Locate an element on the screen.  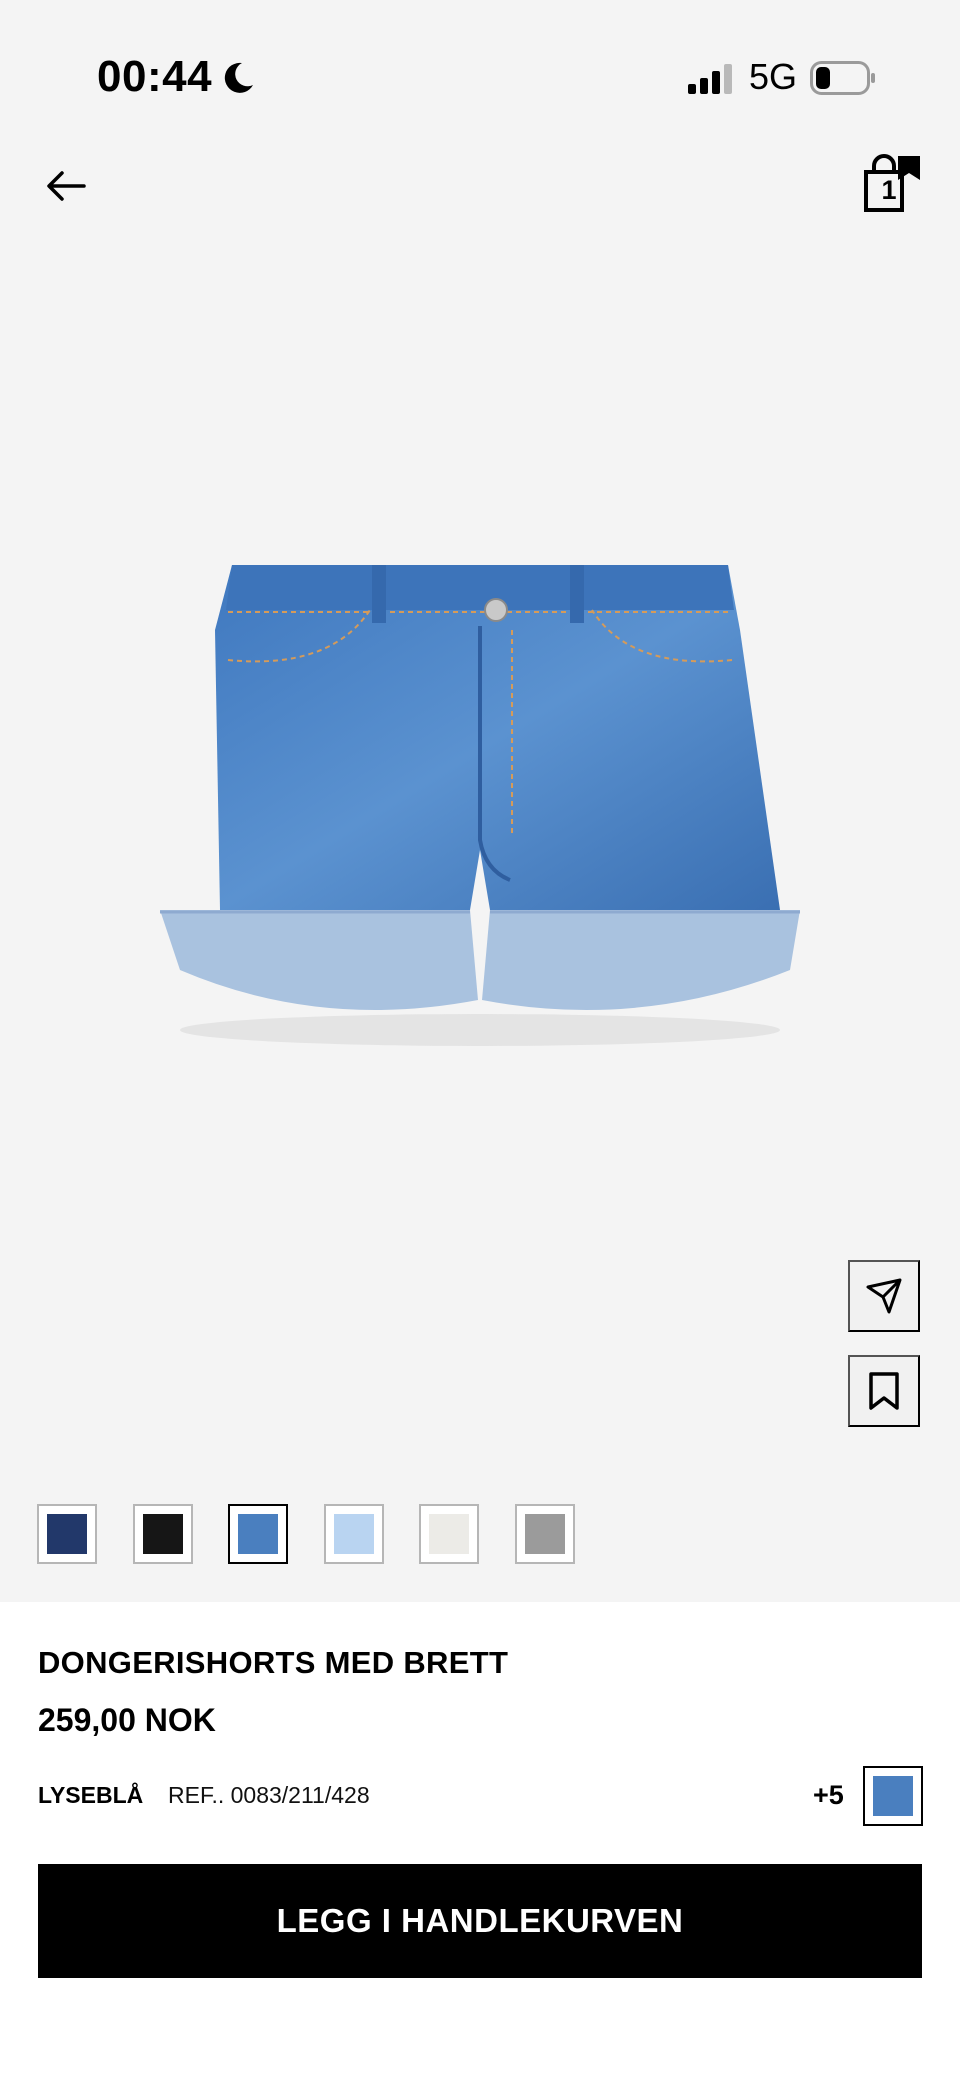
status-time: 00:44 is located at coordinates (155, 76).